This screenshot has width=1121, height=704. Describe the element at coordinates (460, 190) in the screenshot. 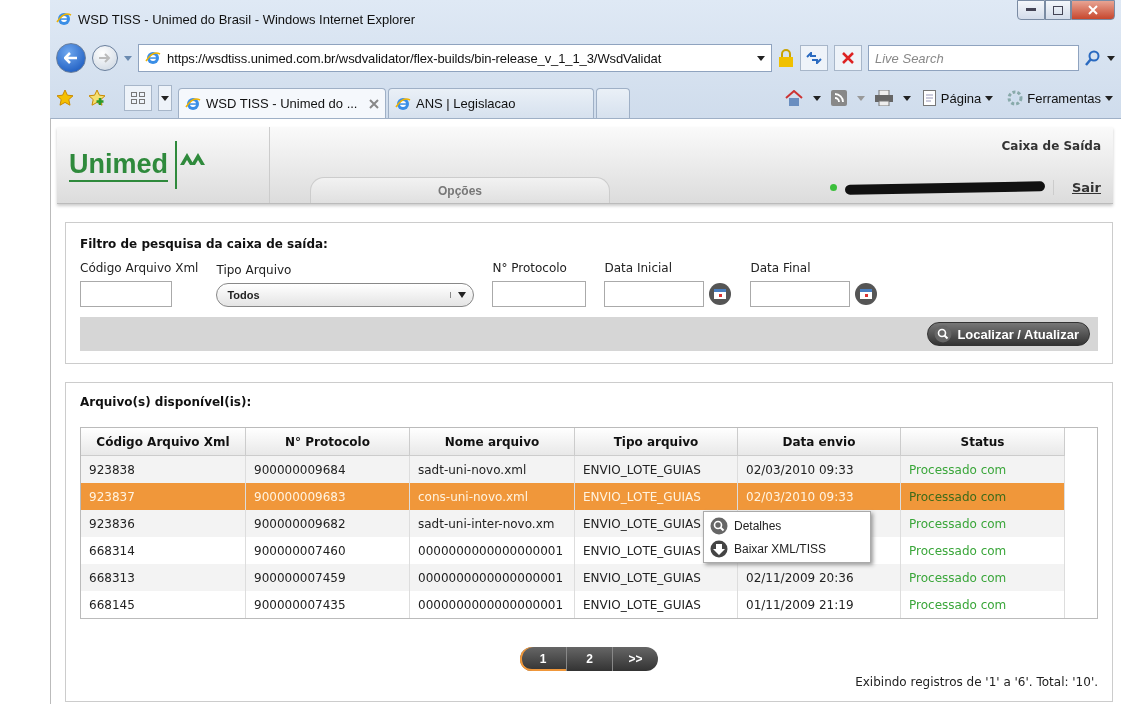

I see `menu-tab: Opções` at that location.